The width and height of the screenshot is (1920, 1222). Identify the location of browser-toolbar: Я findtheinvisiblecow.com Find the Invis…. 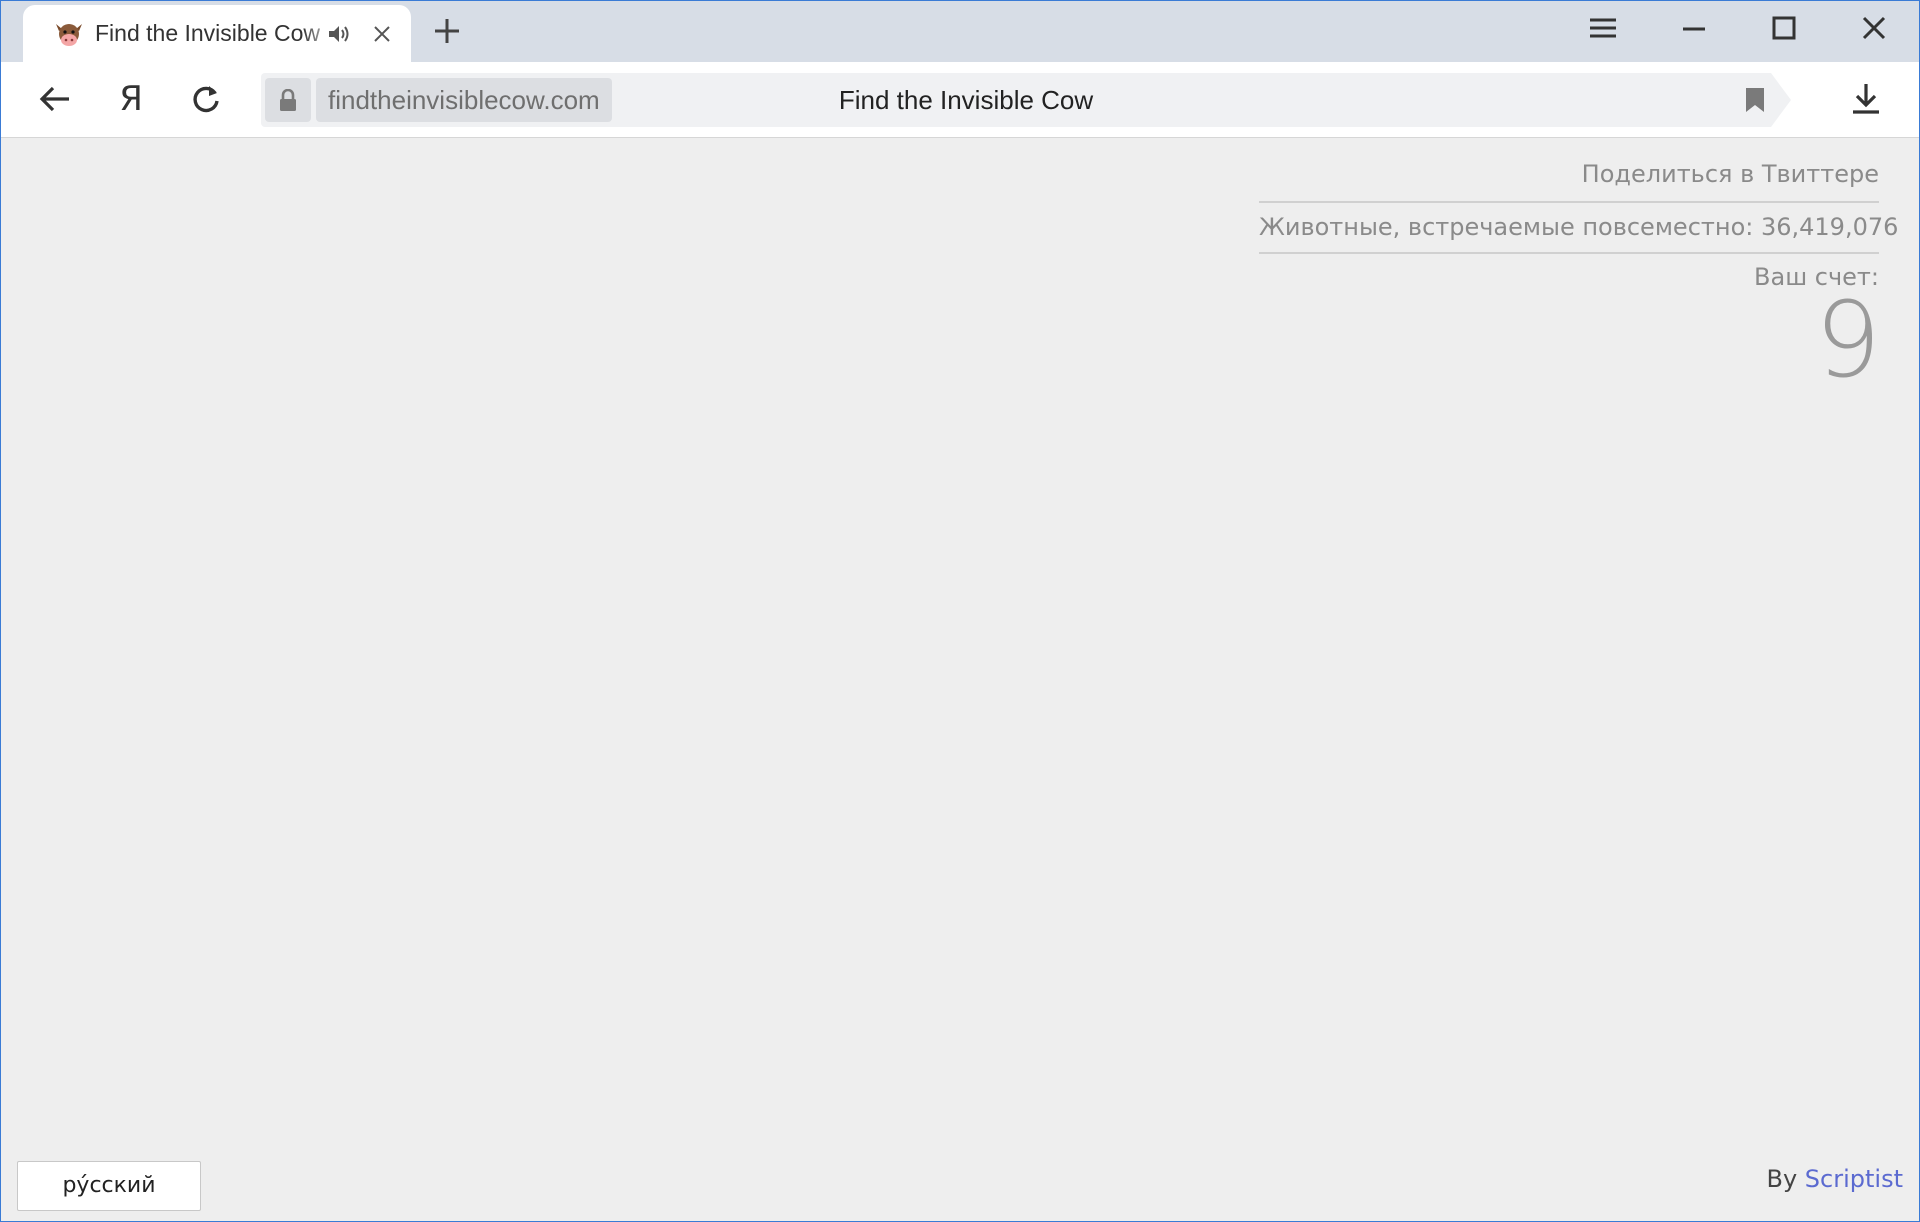
(960, 100).